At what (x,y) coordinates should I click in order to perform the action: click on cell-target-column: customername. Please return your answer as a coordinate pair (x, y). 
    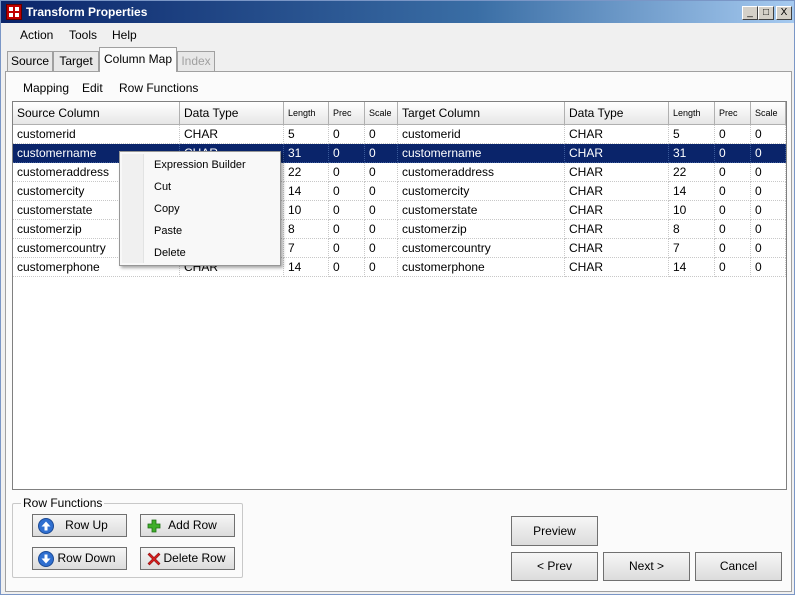
    Looking at the image, I should click on (481, 153).